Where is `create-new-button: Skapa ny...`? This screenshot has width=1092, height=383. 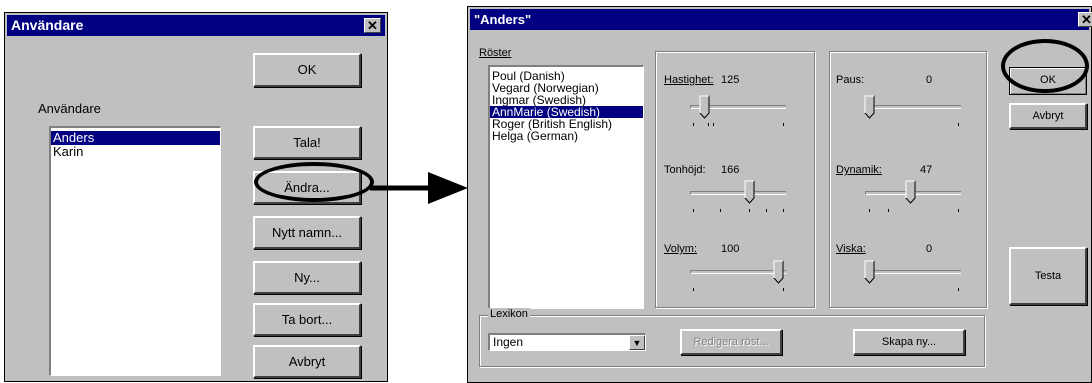
create-new-button: Skapa ny... is located at coordinates (909, 342).